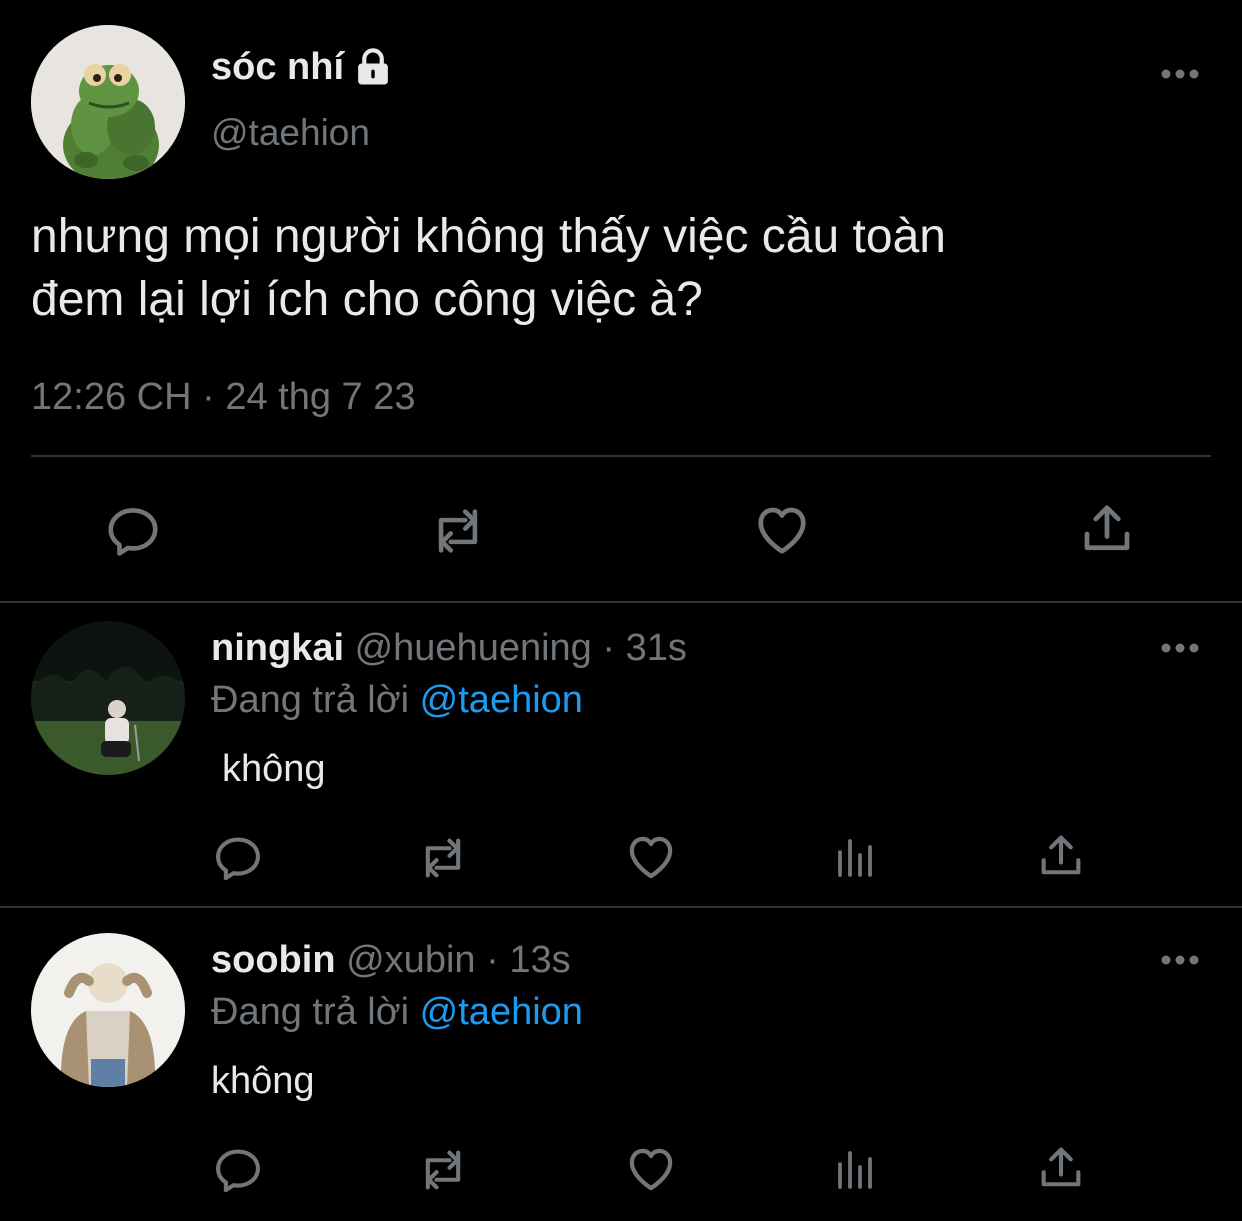 The image size is (1242, 1221). What do you see at coordinates (488, 236) in the screenshot?
I see `tweet-text-line: nhưng mọi người không thấy việc cầu toàn` at bounding box center [488, 236].